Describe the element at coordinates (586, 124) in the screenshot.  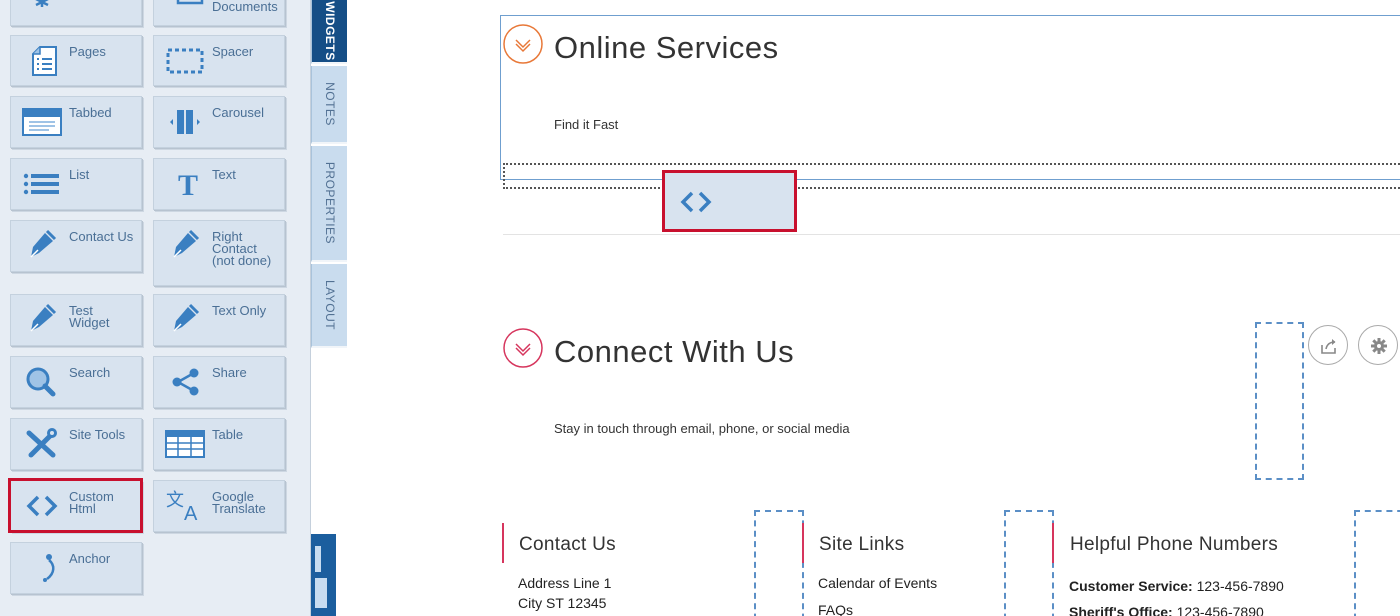
I see `section-subtitle: Find it Fast` at that location.